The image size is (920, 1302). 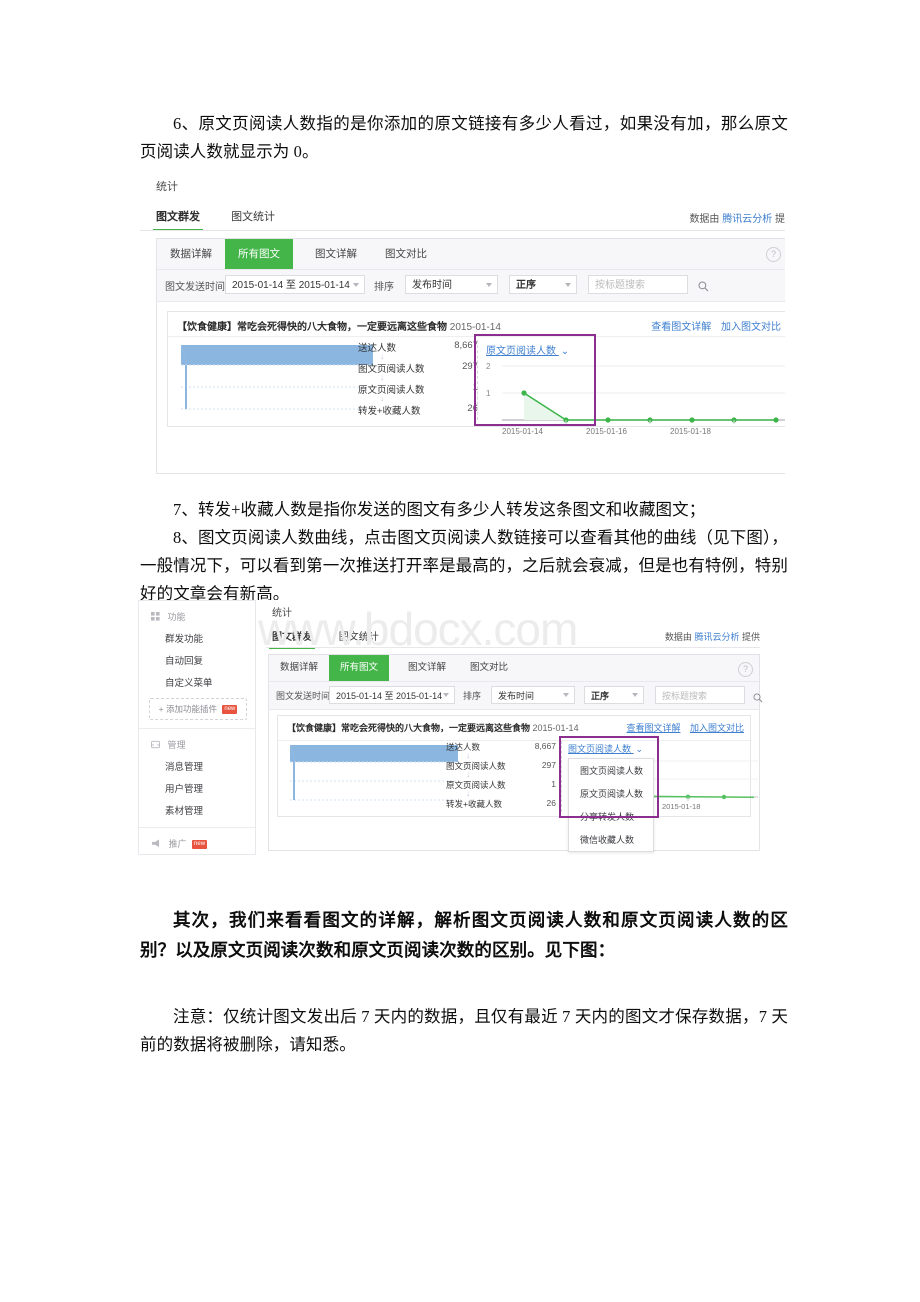 What do you see at coordinates (409, 728) in the screenshot?
I see `article-title: 【饮食健康】常吃会死得快的八大食物，一定要远离这些食物` at bounding box center [409, 728].